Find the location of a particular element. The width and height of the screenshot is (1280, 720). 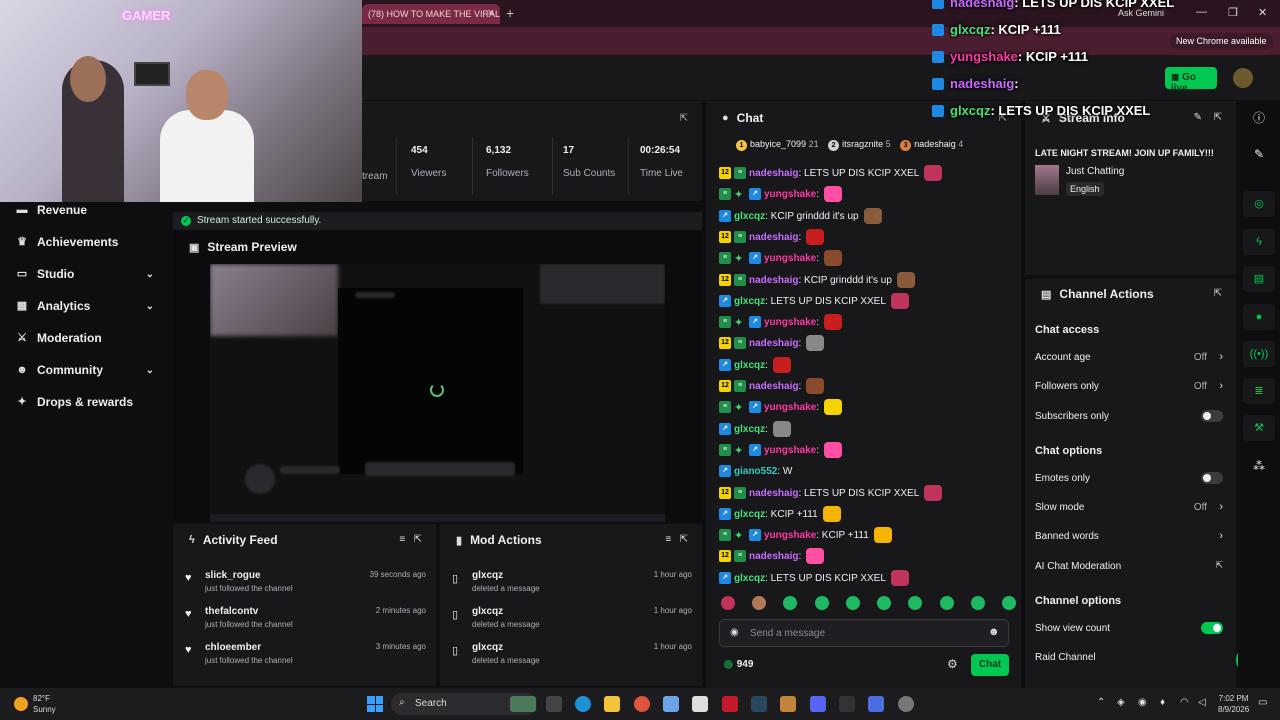

leader-item: 2 itsragznite 5 is located at coordinates (859, 145).